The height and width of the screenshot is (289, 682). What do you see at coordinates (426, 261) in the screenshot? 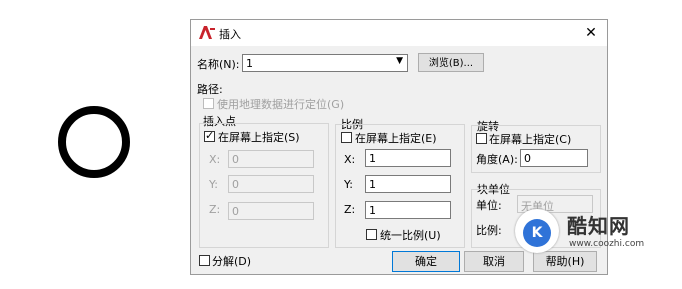
I see `ok-button: 确定` at bounding box center [426, 261].